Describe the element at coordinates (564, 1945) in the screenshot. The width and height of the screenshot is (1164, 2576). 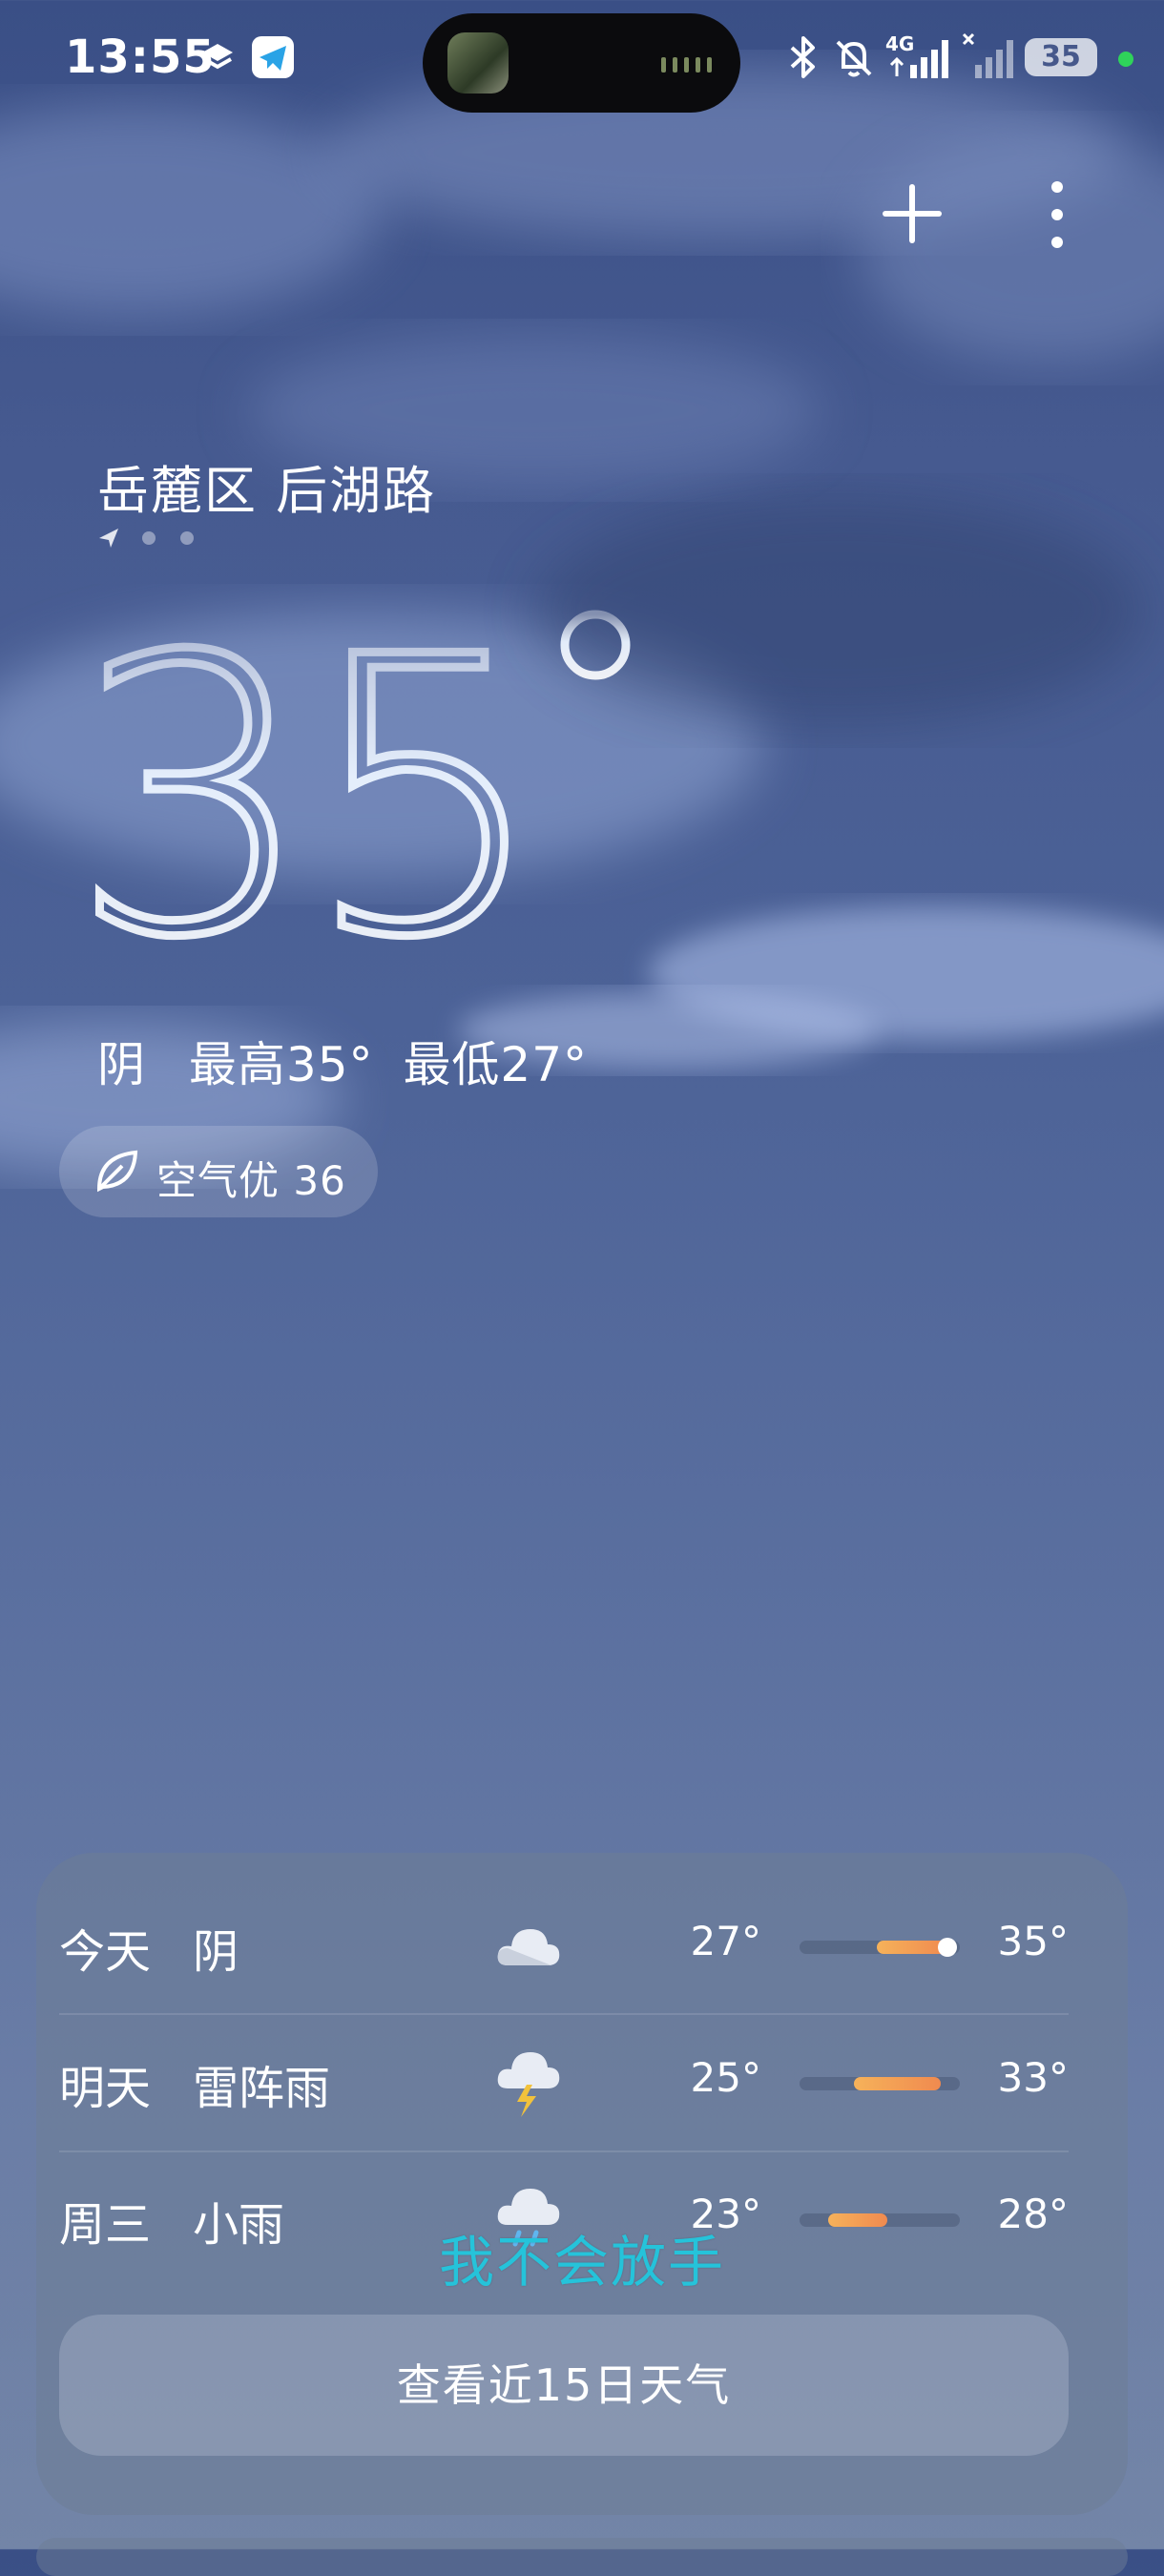
I see `forecast-row-today: 今天 阴 27° 35°` at that location.